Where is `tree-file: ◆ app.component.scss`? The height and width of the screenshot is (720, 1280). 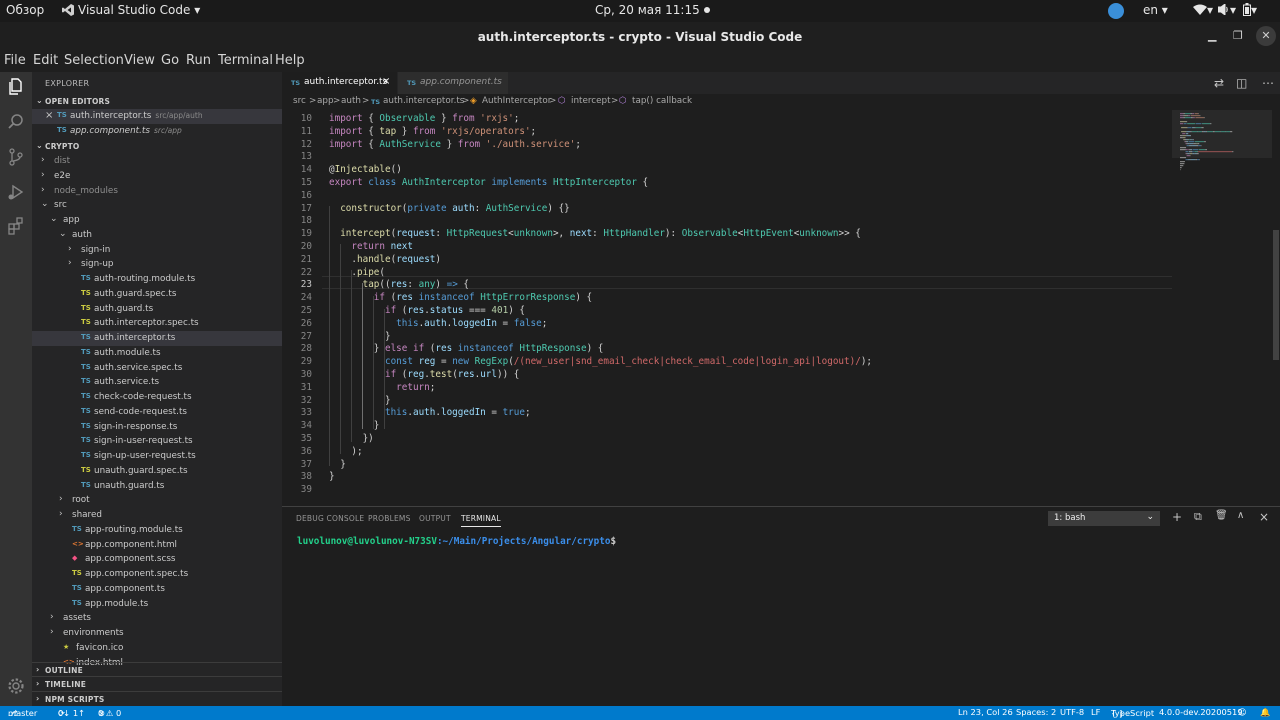 tree-file: ◆ app.component.scss is located at coordinates (157, 559).